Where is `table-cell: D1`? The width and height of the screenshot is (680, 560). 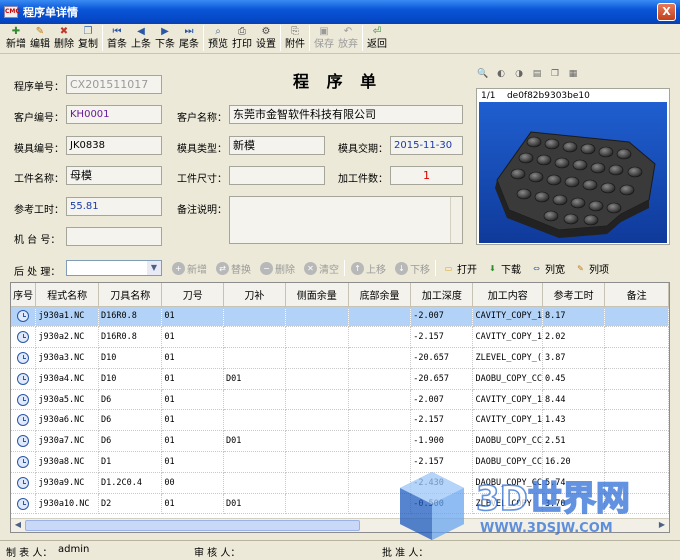 table-cell: D1 is located at coordinates (130, 462).